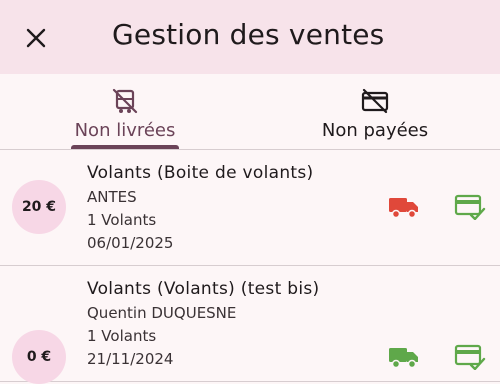  Describe the element at coordinates (375, 101) in the screenshot. I see `no-card-icon` at that location.